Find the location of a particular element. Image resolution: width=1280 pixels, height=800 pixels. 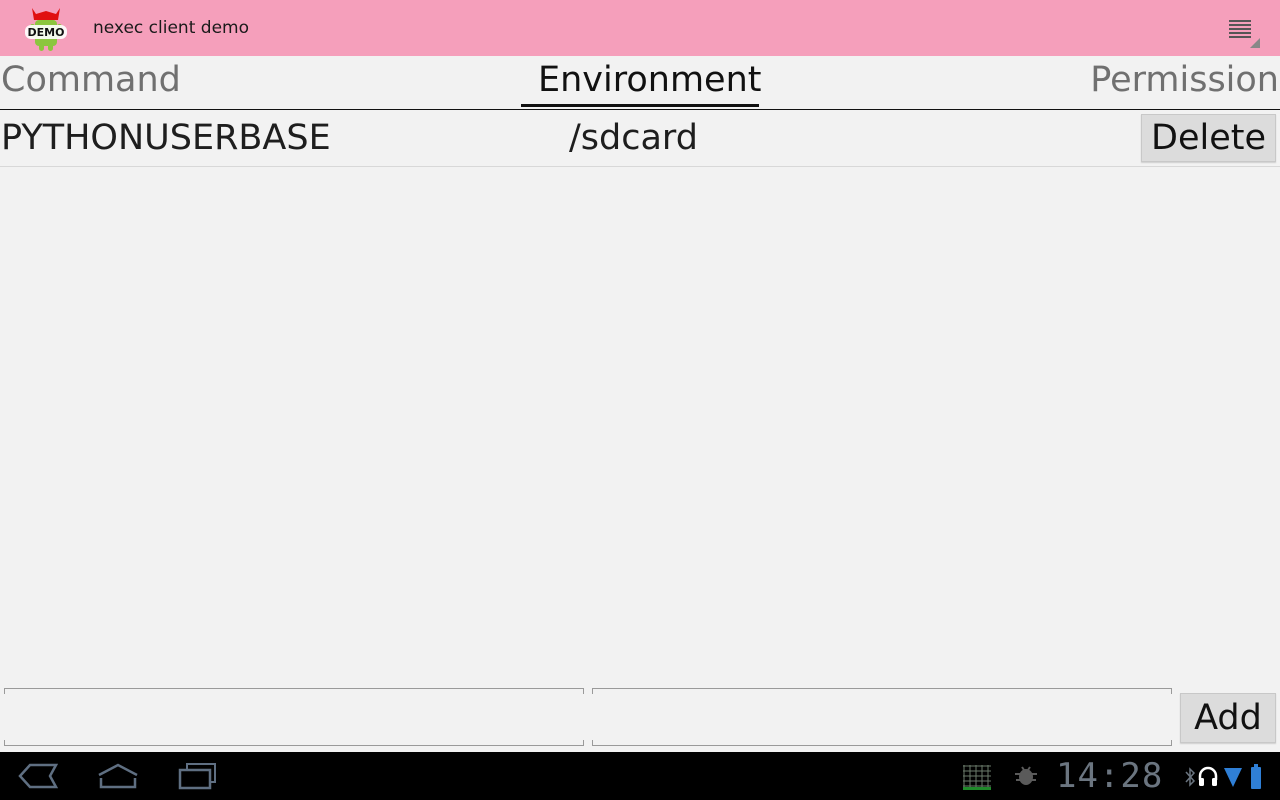

env-name-field-frame is located at coordinates (294, 717).